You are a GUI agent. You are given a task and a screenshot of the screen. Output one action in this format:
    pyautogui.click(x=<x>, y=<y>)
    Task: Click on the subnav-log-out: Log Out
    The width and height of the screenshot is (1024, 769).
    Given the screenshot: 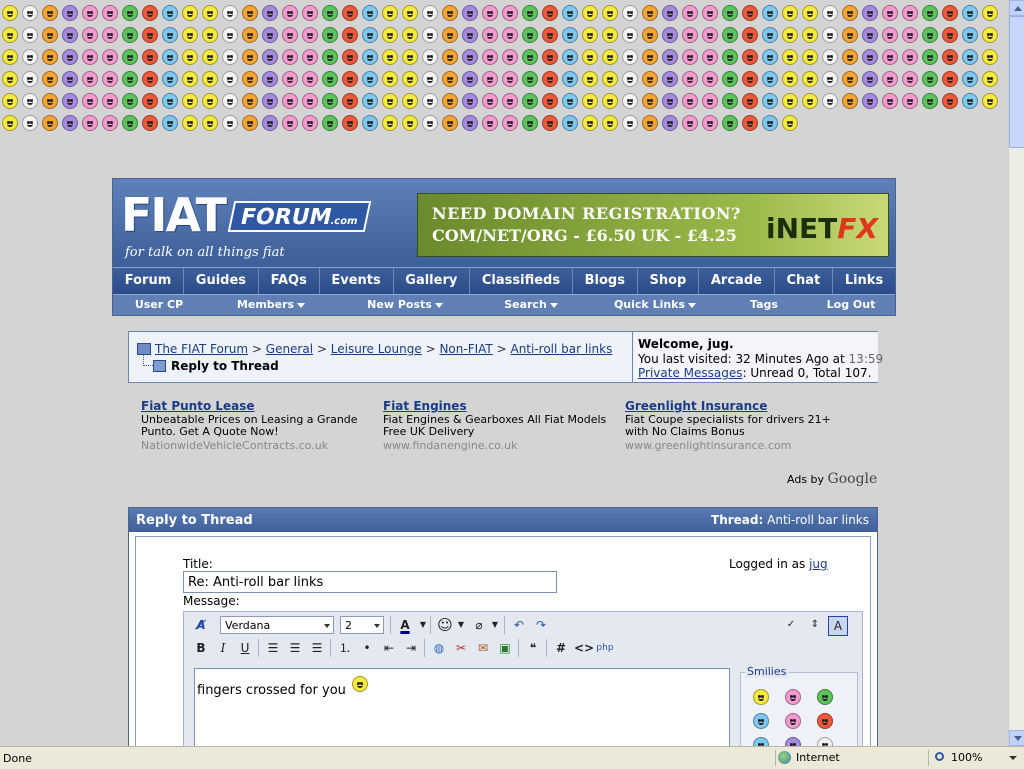 What is the action you would take?
    pyautogui.click(x=851, y=305)
    